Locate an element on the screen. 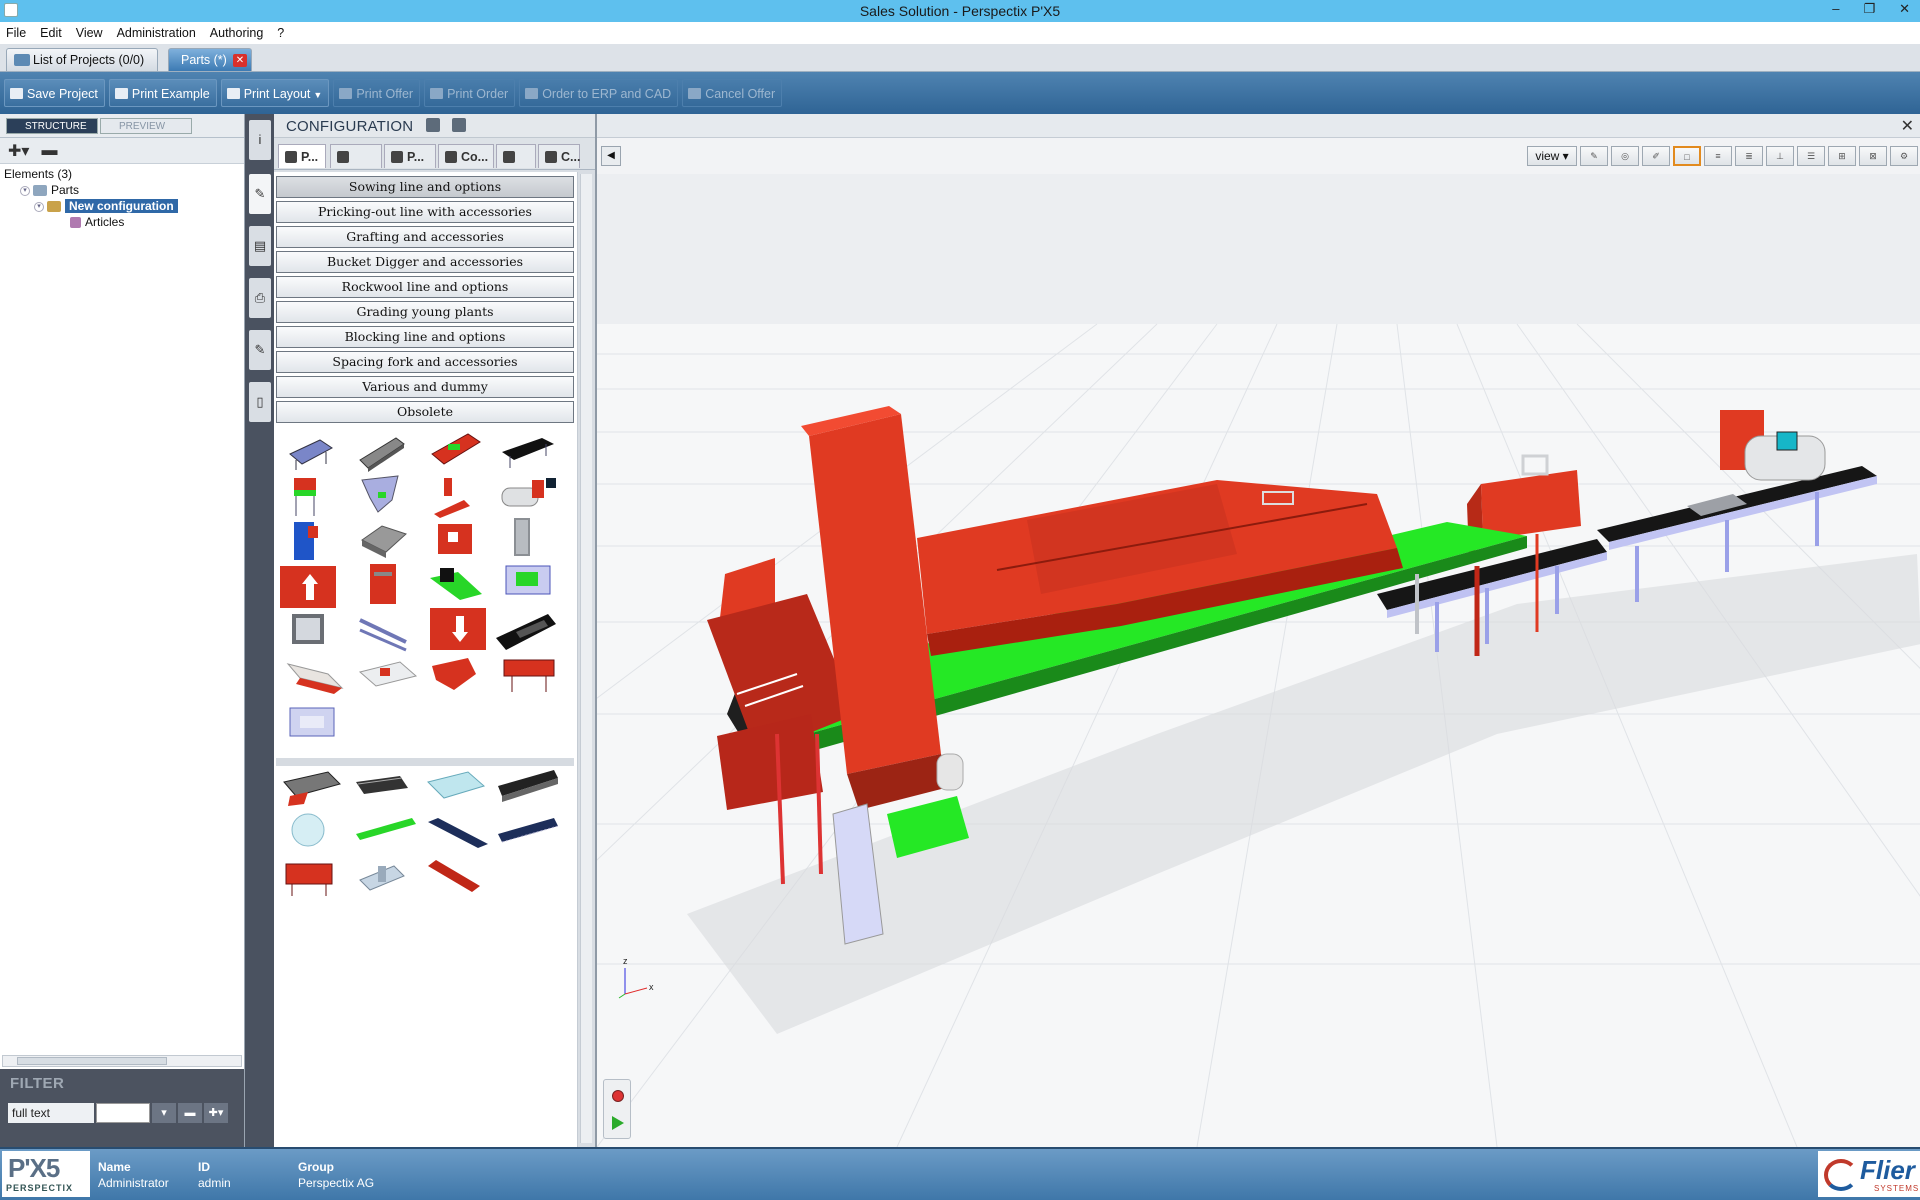 This screenshot has height=1200, width=1920. list-icon: ▤ is located at coordinates (260, 246).